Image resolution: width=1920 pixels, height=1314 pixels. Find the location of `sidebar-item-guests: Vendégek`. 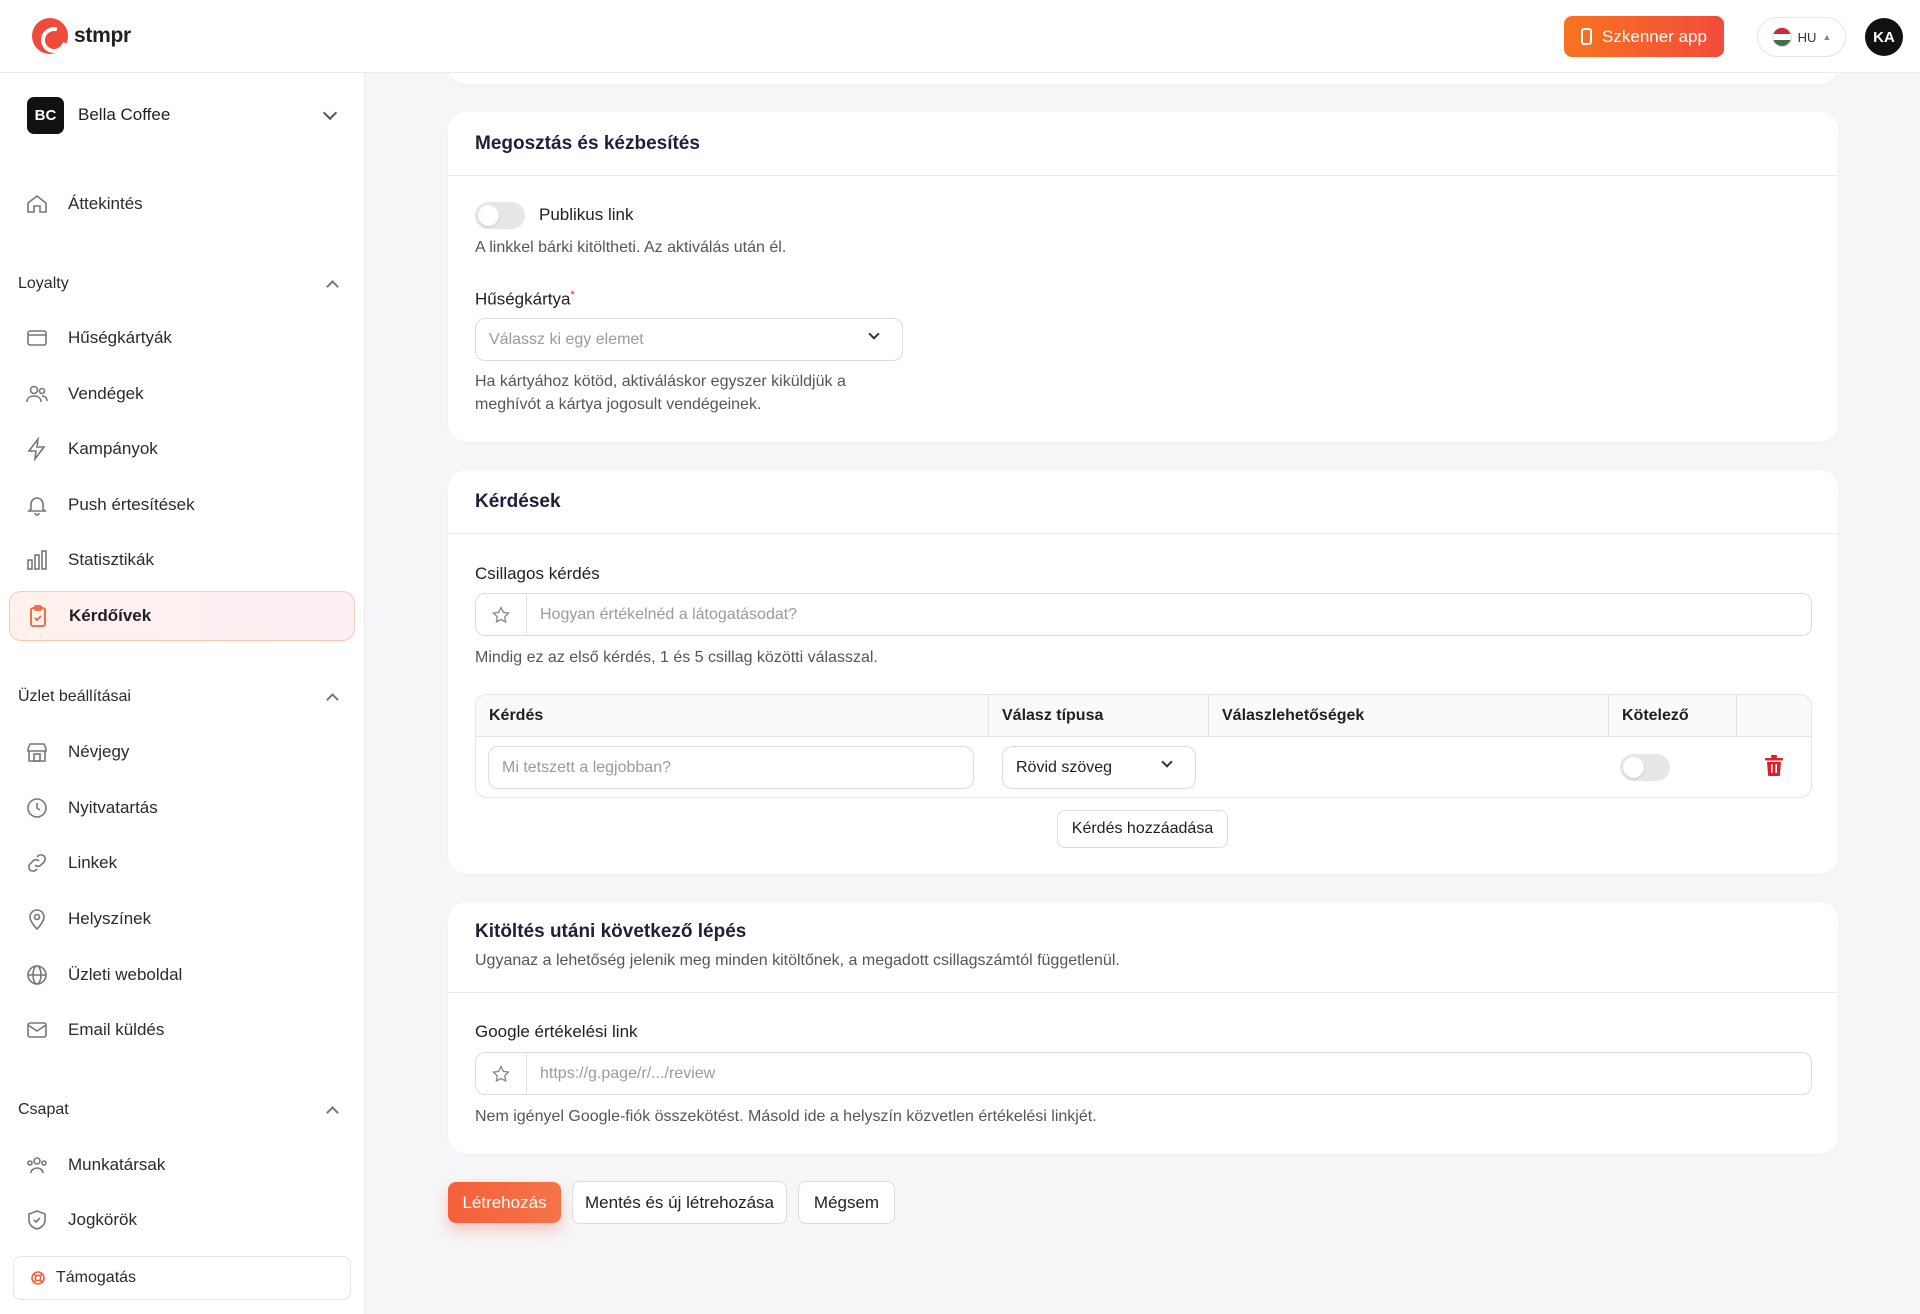

sidebar-item-guests: Vendégek is located at coordinates (182, 394).